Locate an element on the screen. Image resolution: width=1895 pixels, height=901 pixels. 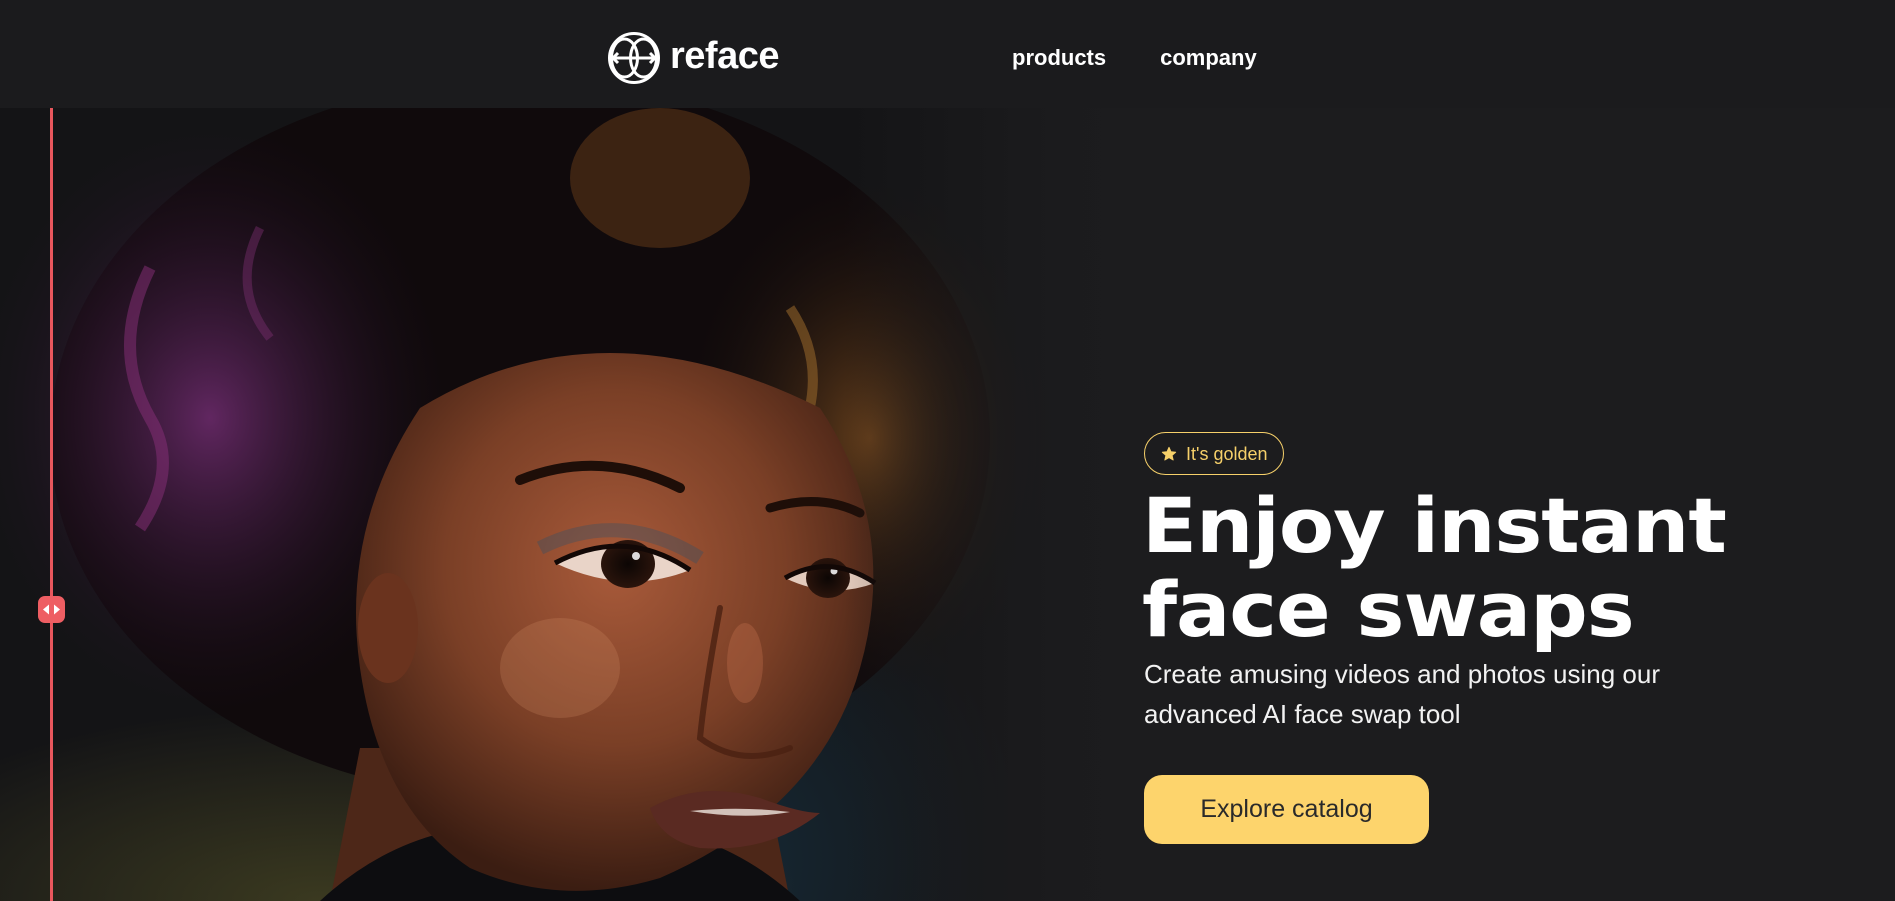
nav-item-company: company is located at coordinates (1208, 58).